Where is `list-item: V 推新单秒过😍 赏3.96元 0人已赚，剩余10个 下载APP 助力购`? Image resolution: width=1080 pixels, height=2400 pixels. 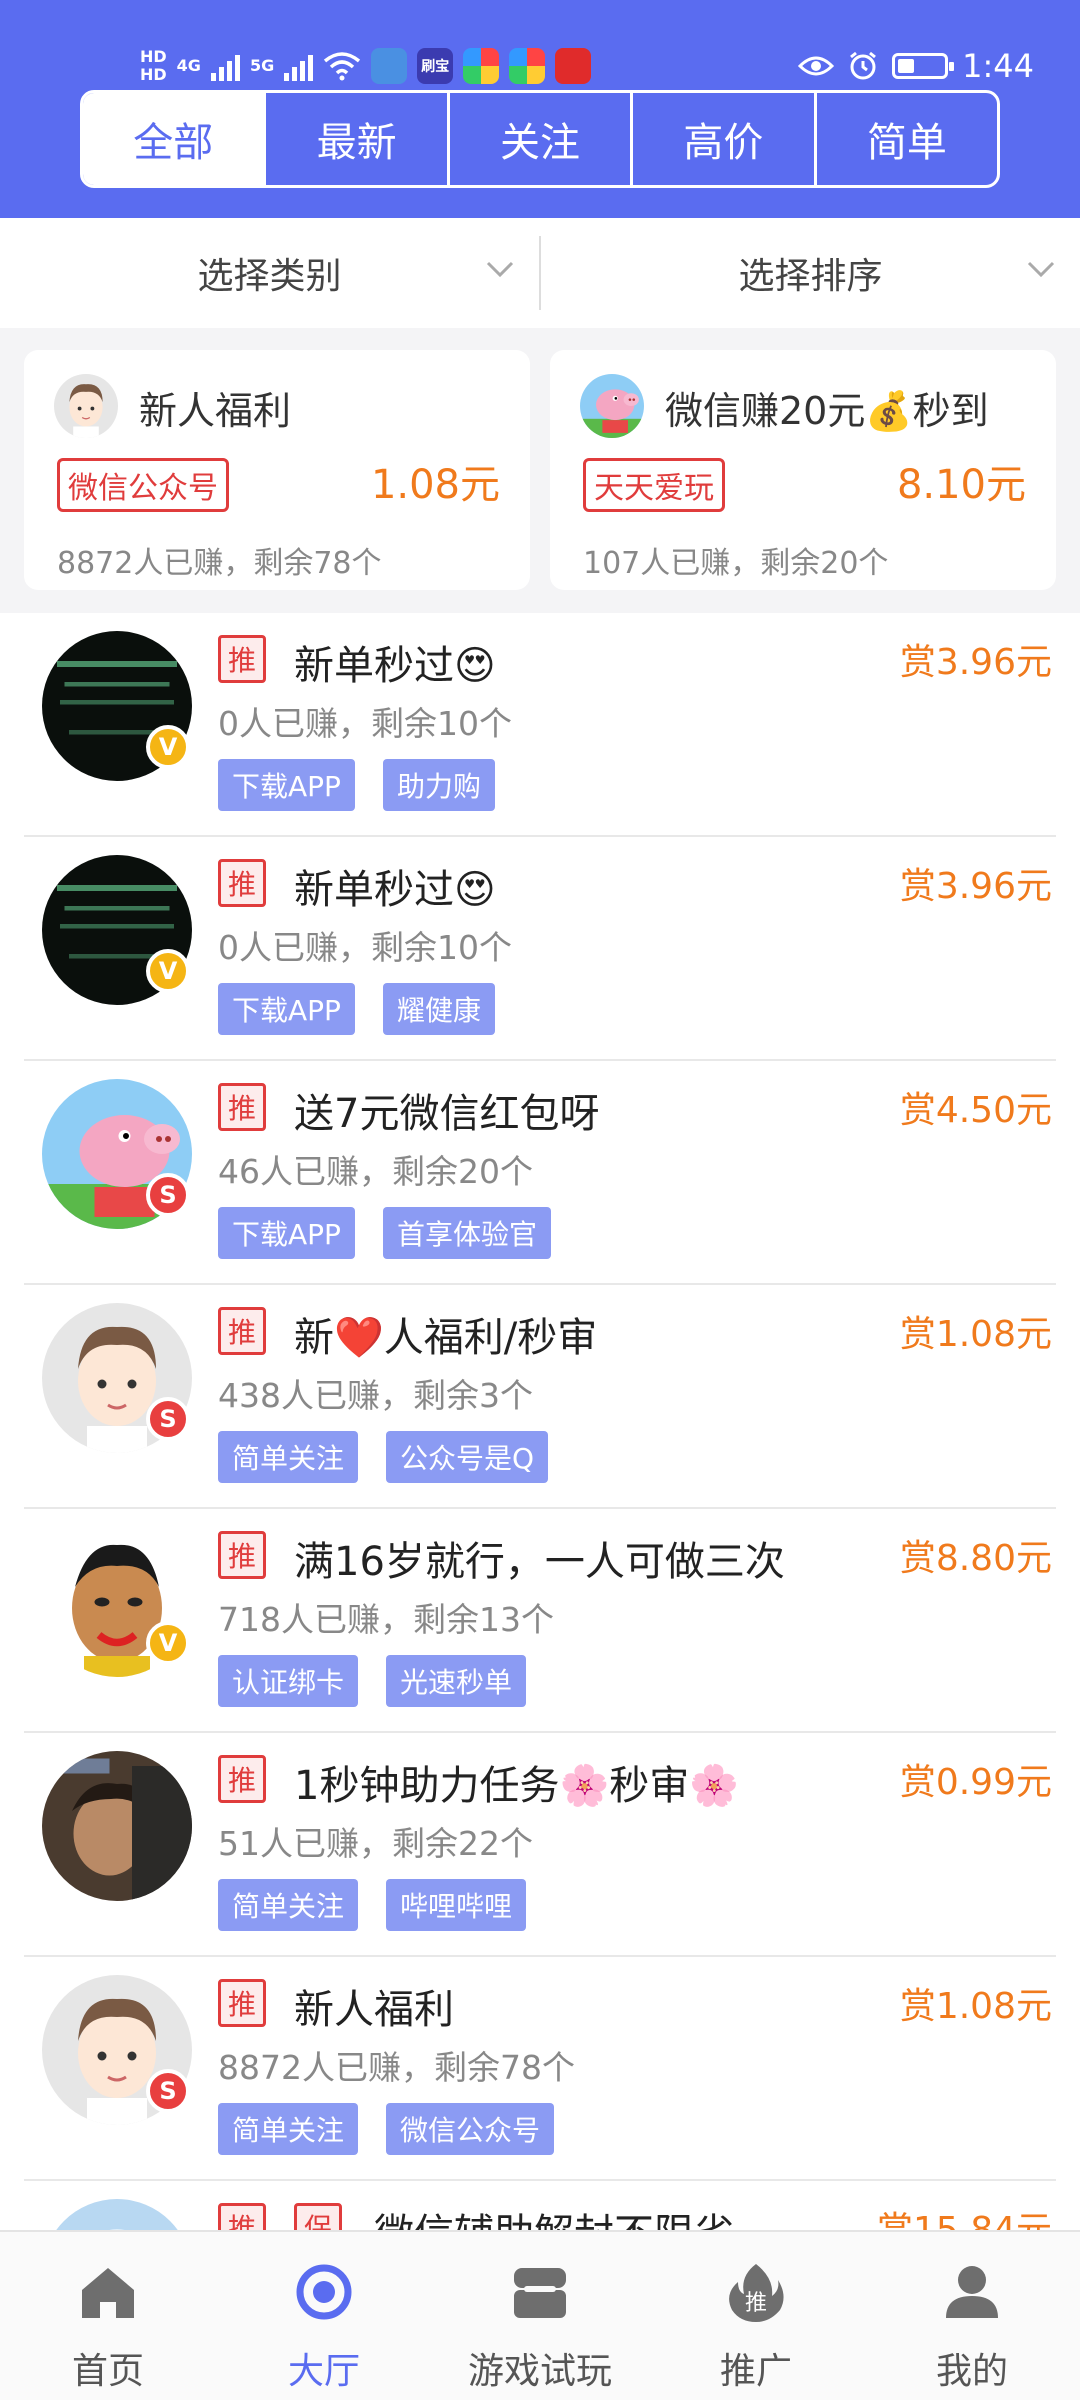
list-item: V 推新单秒过😍 赏3.96元 0人已赚，剩余10个 下载APP 助力购 is located at coordinates (540, 725).